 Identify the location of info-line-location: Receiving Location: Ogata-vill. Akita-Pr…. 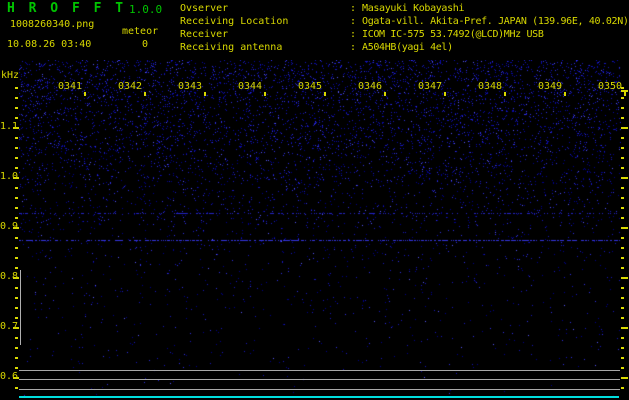
(404, 22).